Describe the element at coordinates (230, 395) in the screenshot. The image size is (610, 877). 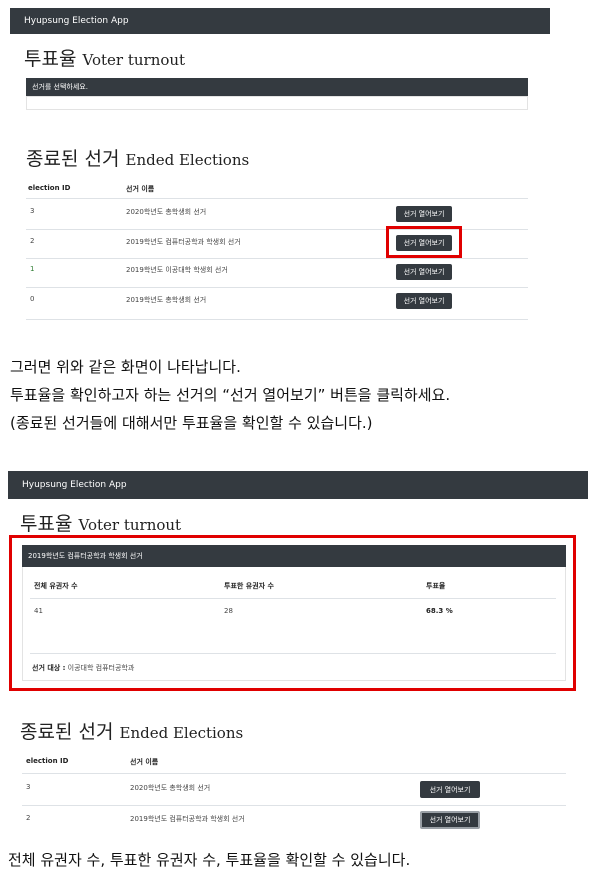
I see `instruction-line-2: 투표율을 확인하고자 하는 선거의 “선거 열어보기” 버튼을 클릭하세요.` at that location.